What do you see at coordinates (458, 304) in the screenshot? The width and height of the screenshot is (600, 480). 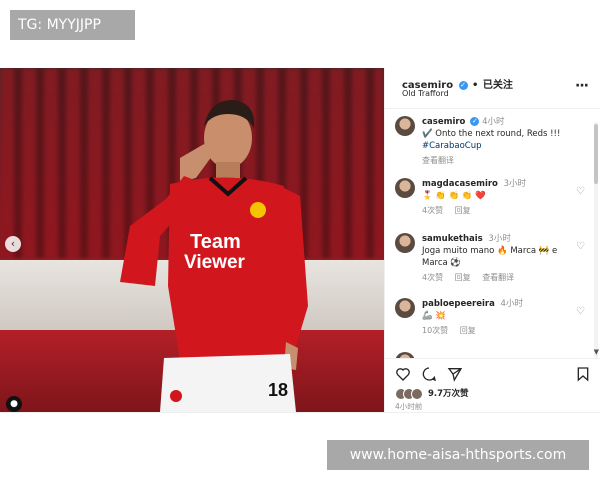 I see `comment-username: pabloepeereira` at bounding box center [458, 304].